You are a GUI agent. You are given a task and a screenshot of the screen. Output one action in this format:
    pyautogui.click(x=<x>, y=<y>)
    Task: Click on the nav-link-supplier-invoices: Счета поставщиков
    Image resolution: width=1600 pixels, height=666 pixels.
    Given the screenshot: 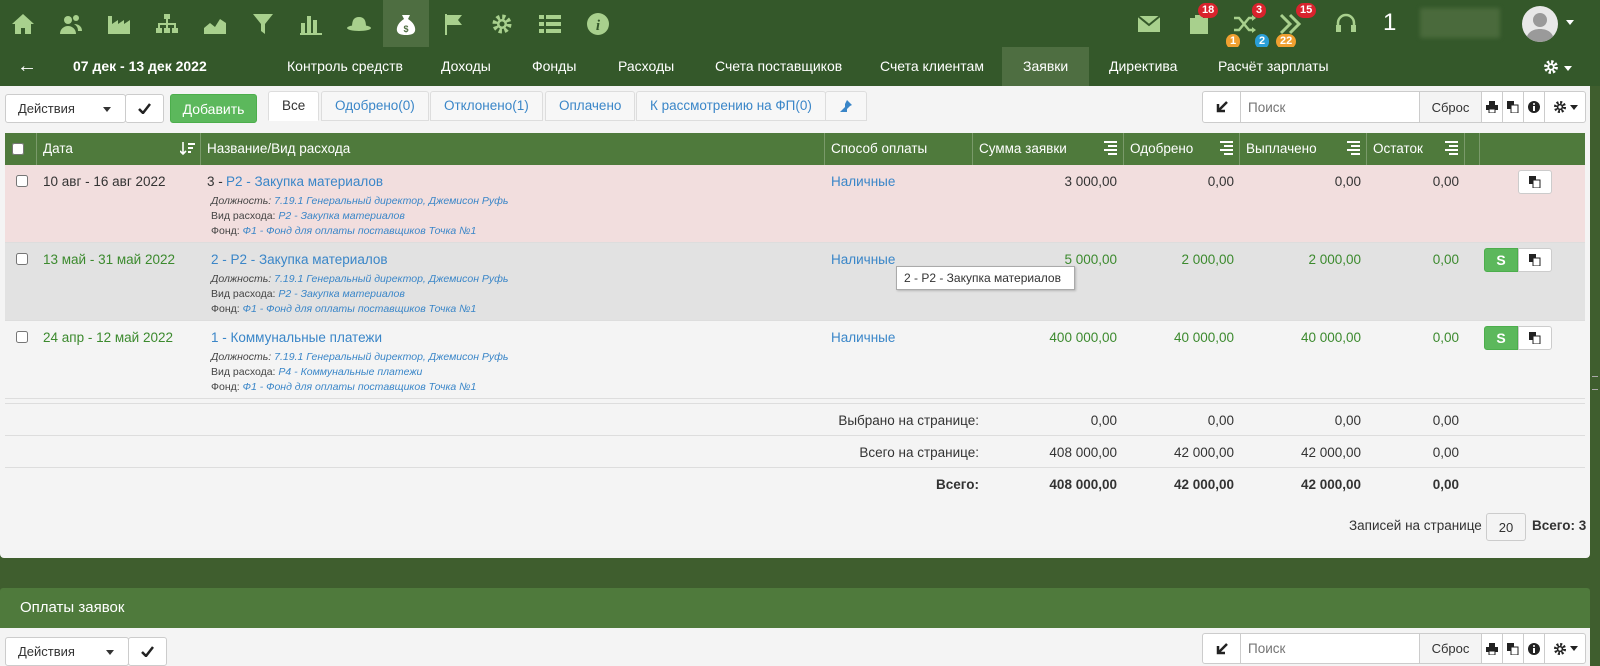 What is the action you would take?
    pyautogui.click(x=778, y=66)
    